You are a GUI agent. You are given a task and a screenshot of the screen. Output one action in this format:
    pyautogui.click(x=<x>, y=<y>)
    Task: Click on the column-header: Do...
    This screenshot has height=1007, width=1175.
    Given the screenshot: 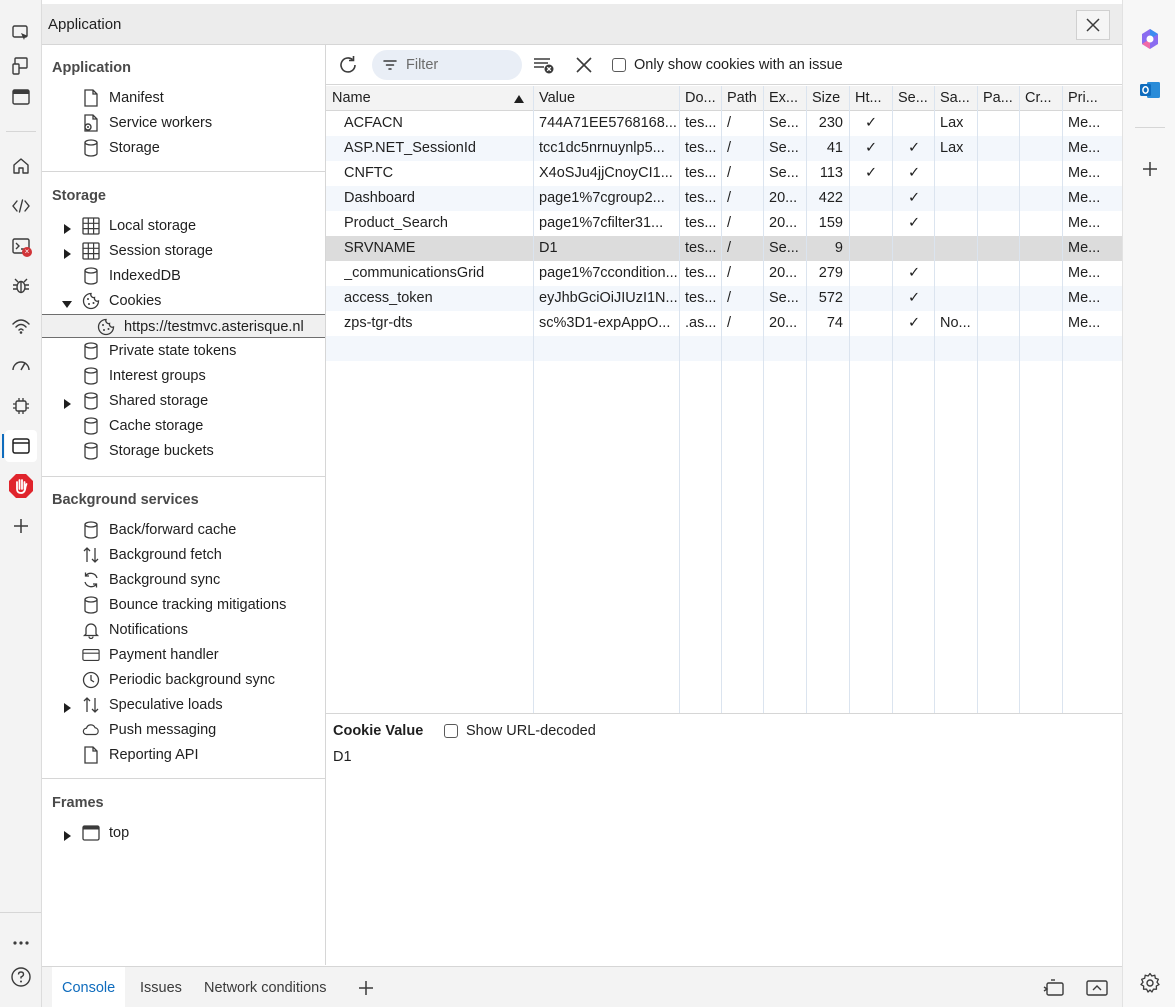 What is the action you would take?
    pyautogui.click(x=700, y=98)
    